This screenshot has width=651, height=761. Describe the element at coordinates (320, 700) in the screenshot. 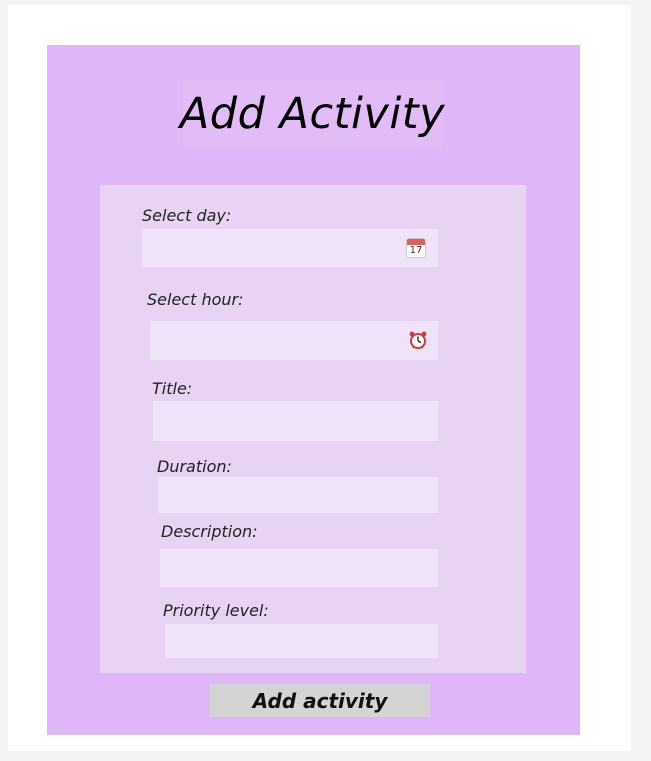

I see `add-activity-button: Add activity` at that location.